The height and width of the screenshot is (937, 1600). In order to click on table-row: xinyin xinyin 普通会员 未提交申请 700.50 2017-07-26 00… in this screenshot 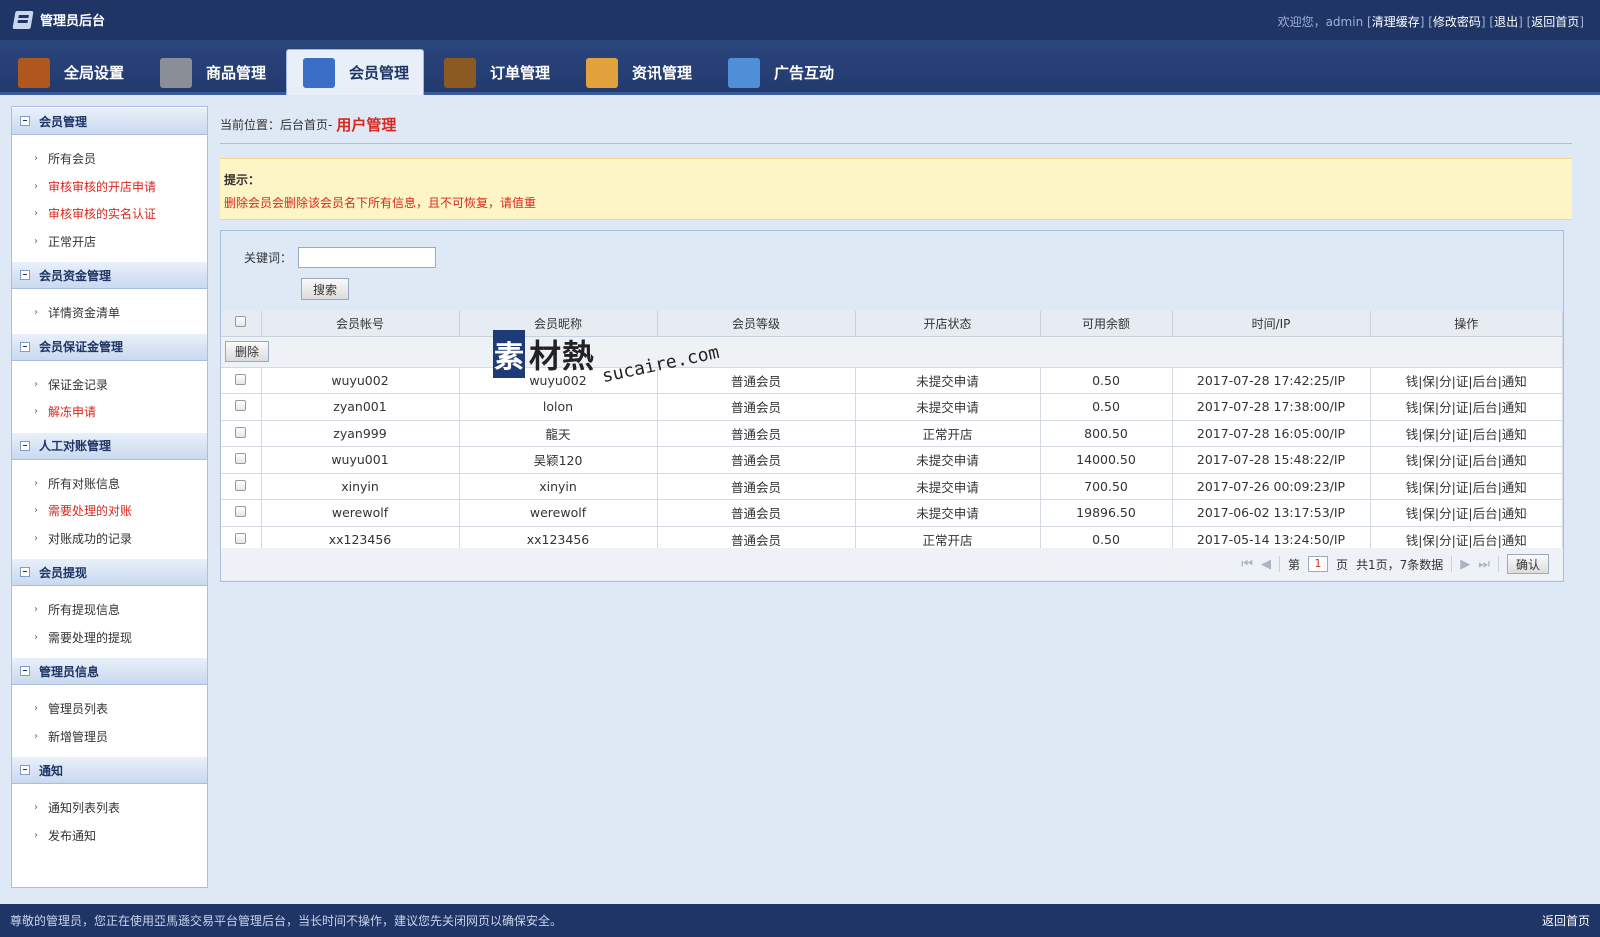, I will do `click(892, 486)`.